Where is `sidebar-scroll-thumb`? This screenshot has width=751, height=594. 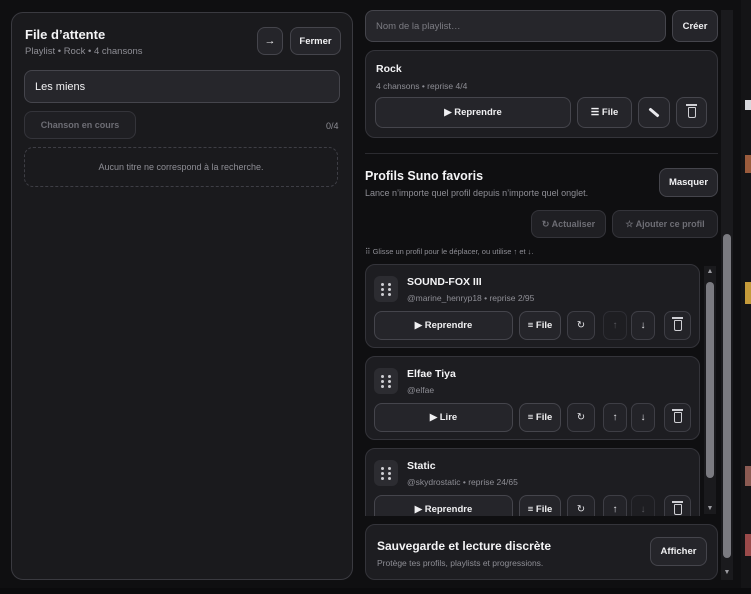 sidebar-scroll-thumb is located at coordinates (727, 396).